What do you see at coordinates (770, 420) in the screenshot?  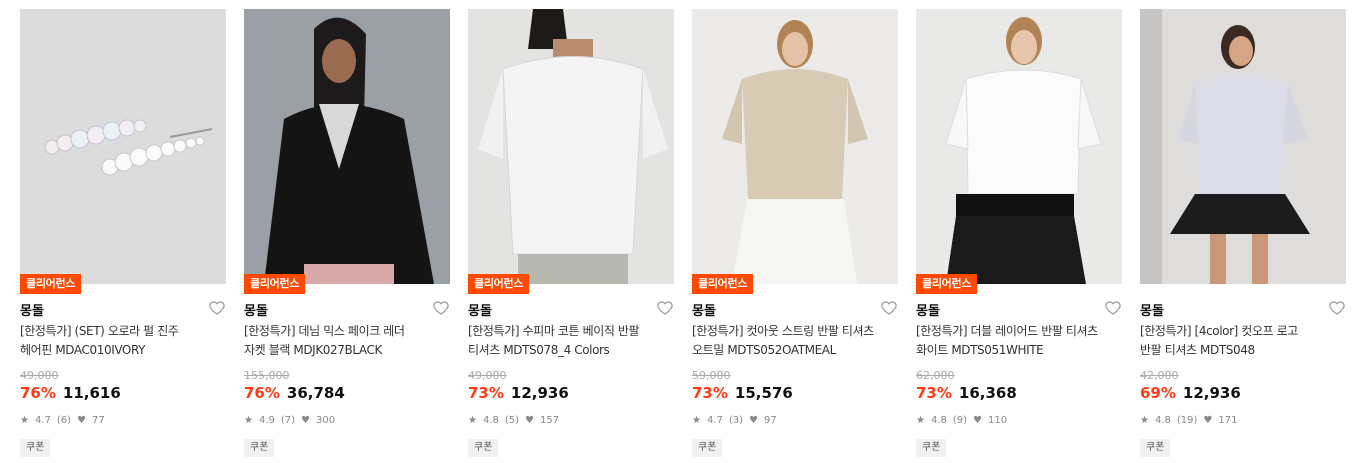 I see `like-count: 97` at bounding box center [770, 420].